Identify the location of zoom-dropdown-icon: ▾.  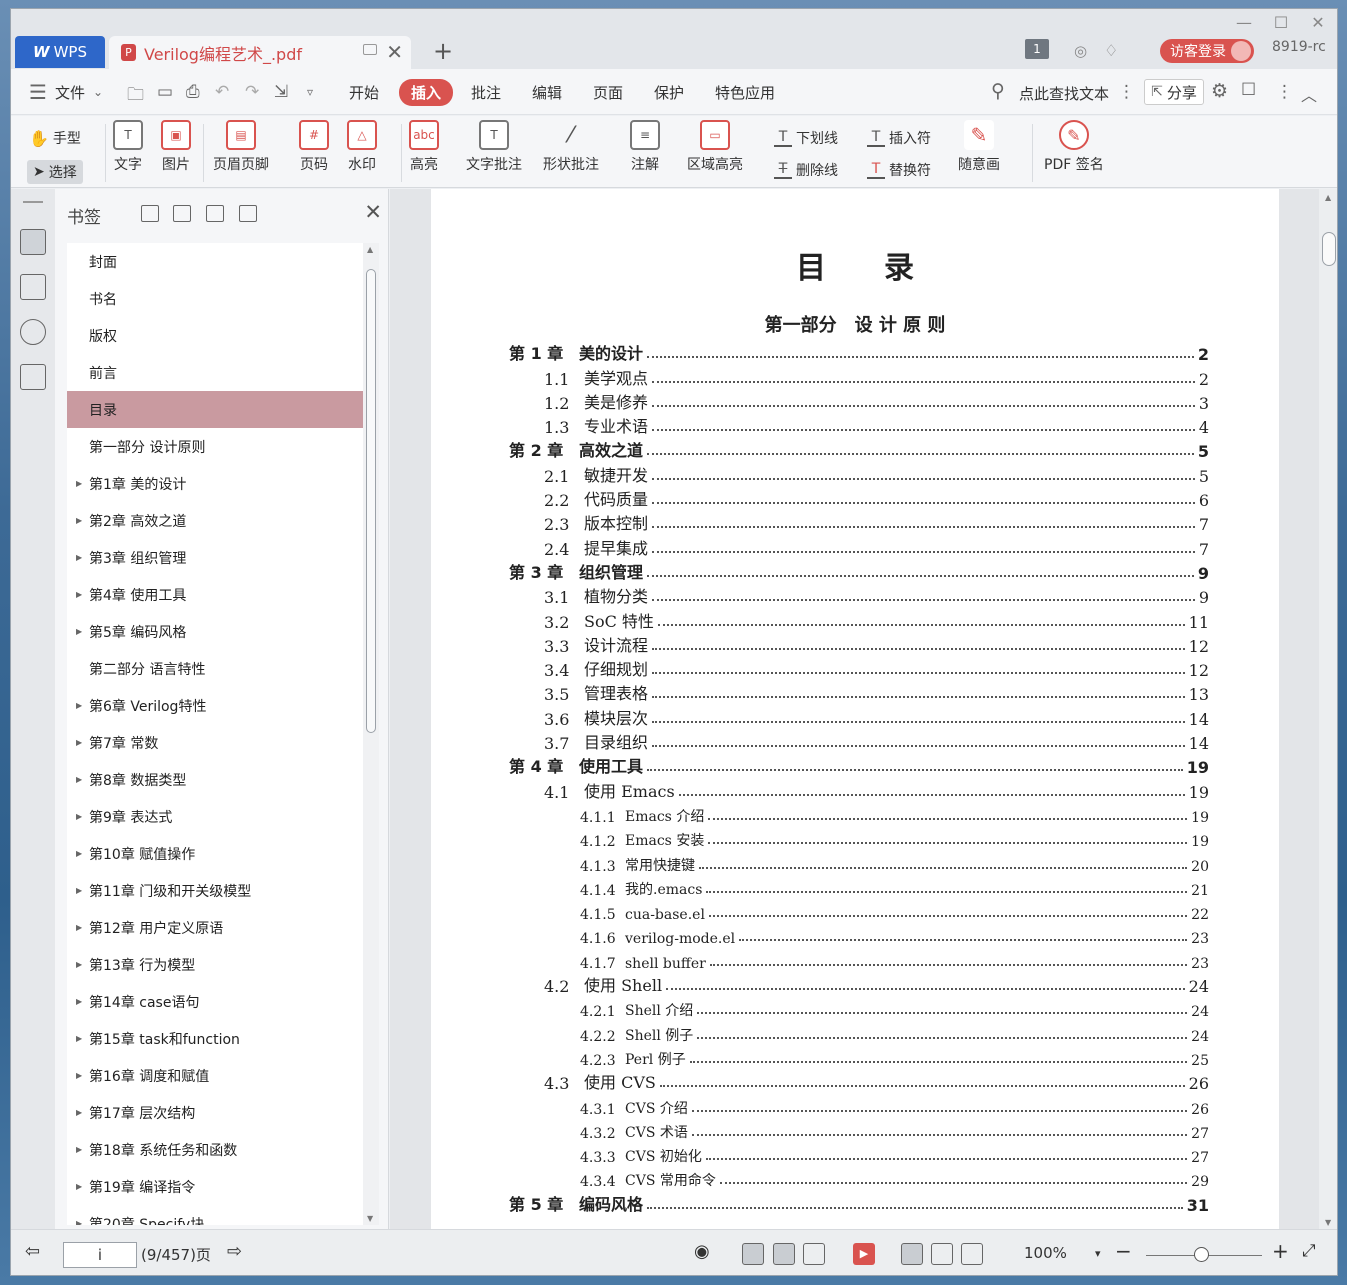
(1098, 1253).